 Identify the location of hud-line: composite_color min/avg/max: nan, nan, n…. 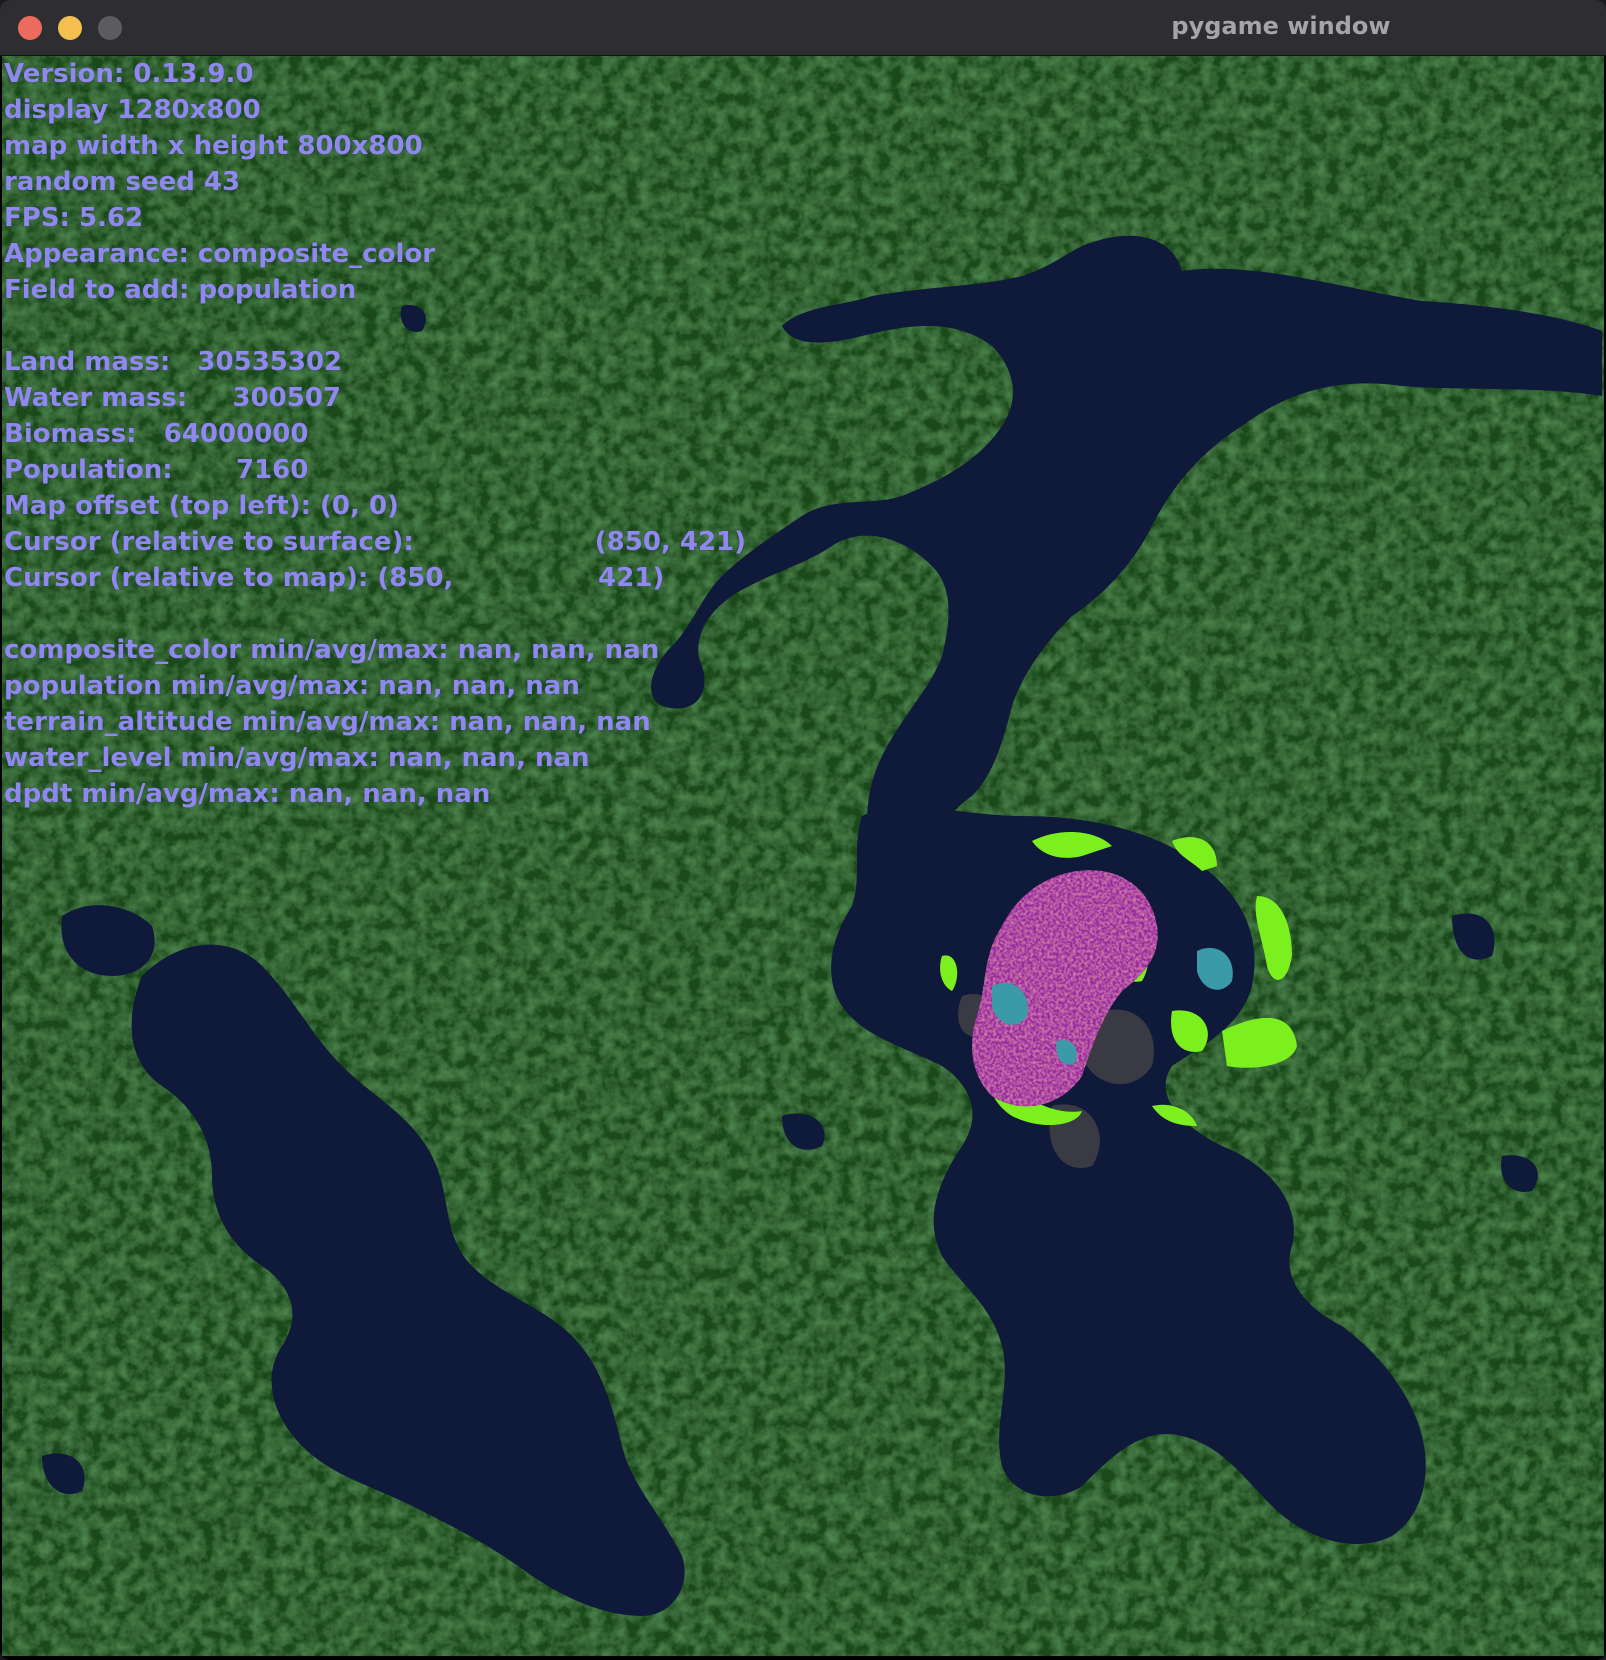
(332, 650).